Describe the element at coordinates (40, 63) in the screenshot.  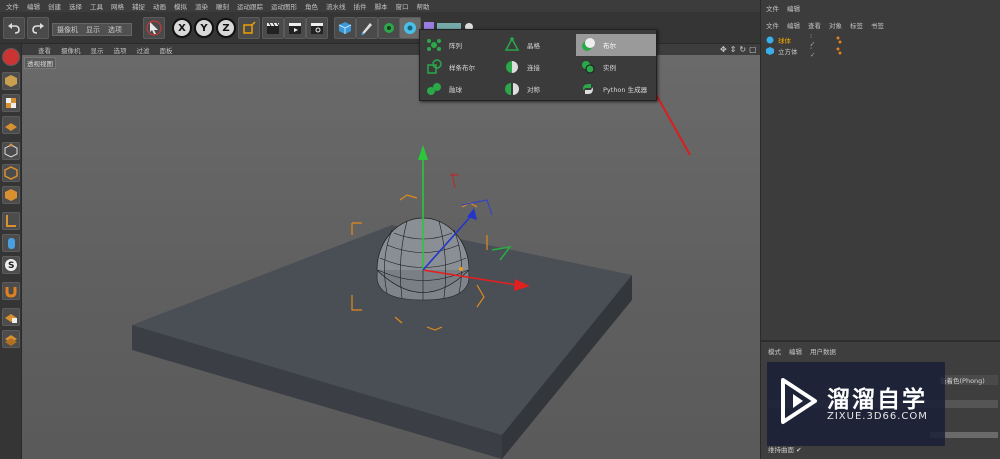
I see `viewport-label: 透视视图` at that location.